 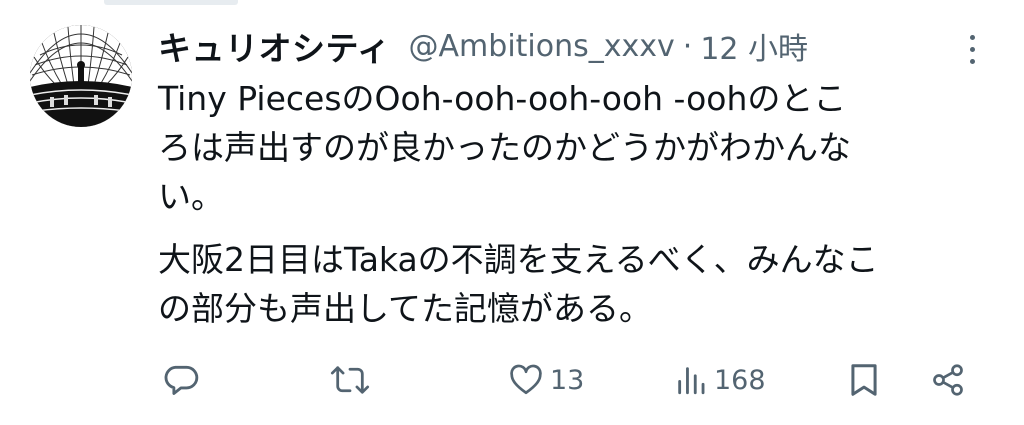 I want to click on timestamp: 12 小時, so click(x=754, y=46).